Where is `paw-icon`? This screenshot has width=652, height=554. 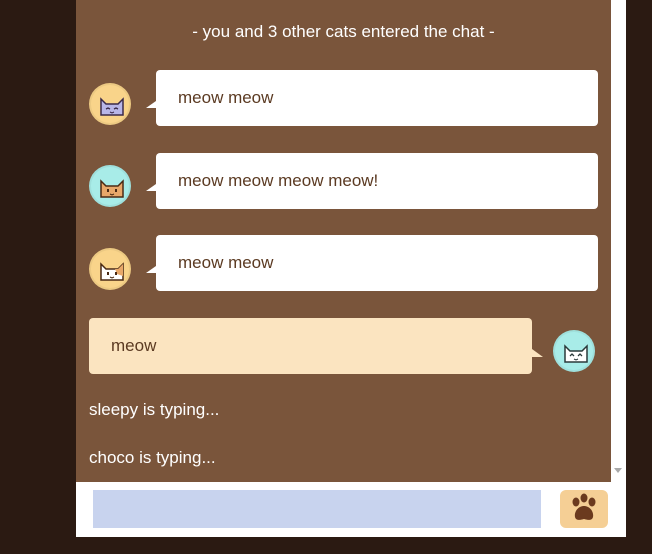
paw-icon is located at coordinates (584, 506).